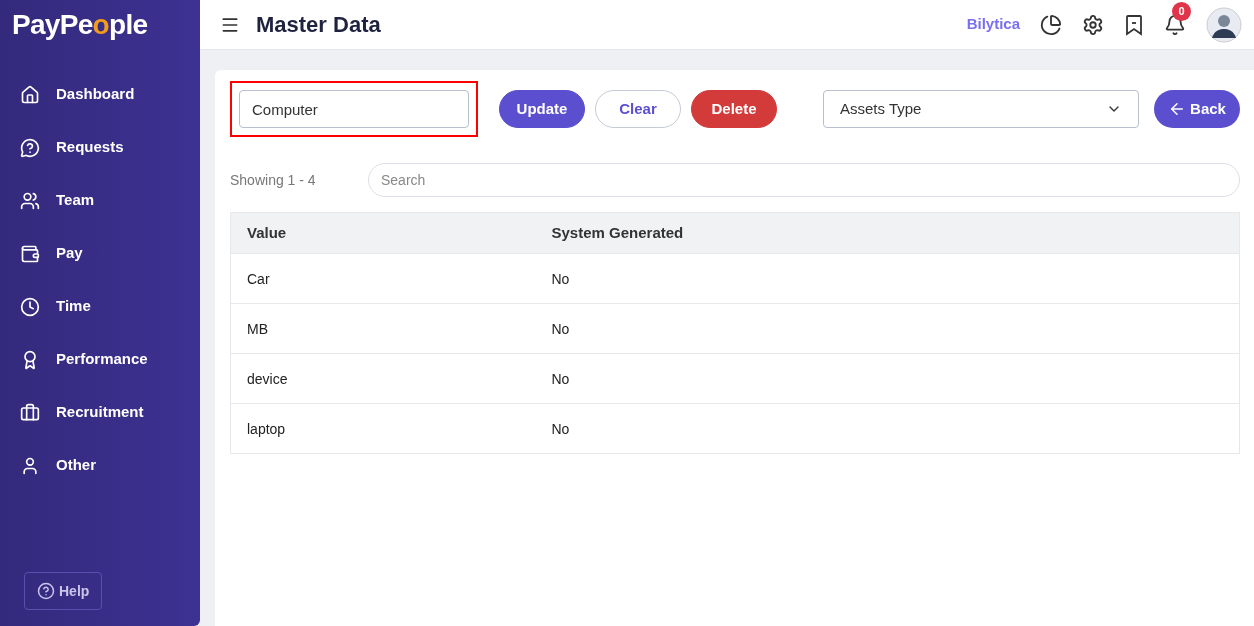  What do you see at coordinates (30, 306) in the screenshot?
I see `clock-icon` at bounding box center [30, 306].